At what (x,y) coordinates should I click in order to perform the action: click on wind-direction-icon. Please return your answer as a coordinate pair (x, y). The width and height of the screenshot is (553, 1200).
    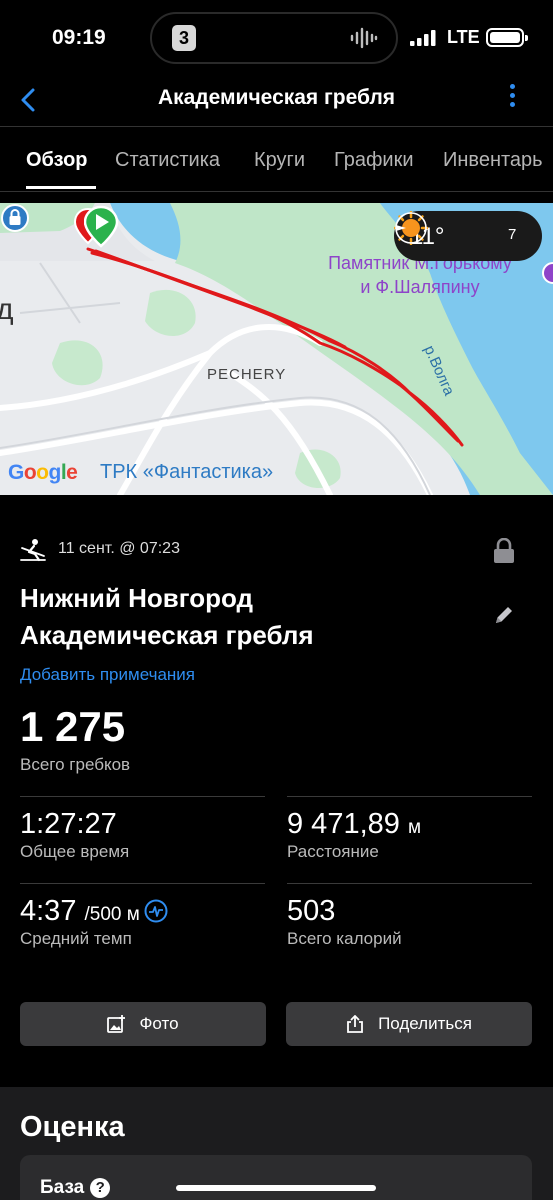
    Looking at the image, I should click on (411, 228).